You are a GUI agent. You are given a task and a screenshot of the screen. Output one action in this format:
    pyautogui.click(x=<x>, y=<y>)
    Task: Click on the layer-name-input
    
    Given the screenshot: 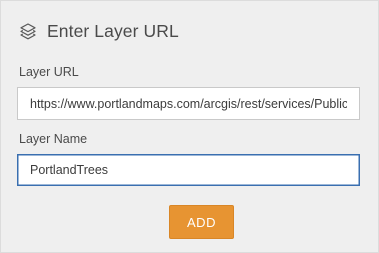 What is the action you would take?
    pyautogui.click(x=188, y=170)
    